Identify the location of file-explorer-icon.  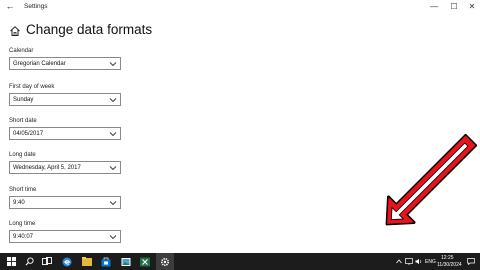
(87, 261).